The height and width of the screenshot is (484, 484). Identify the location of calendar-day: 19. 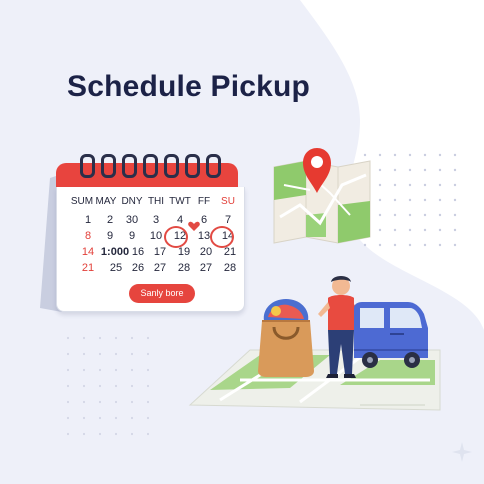
(184, 252).